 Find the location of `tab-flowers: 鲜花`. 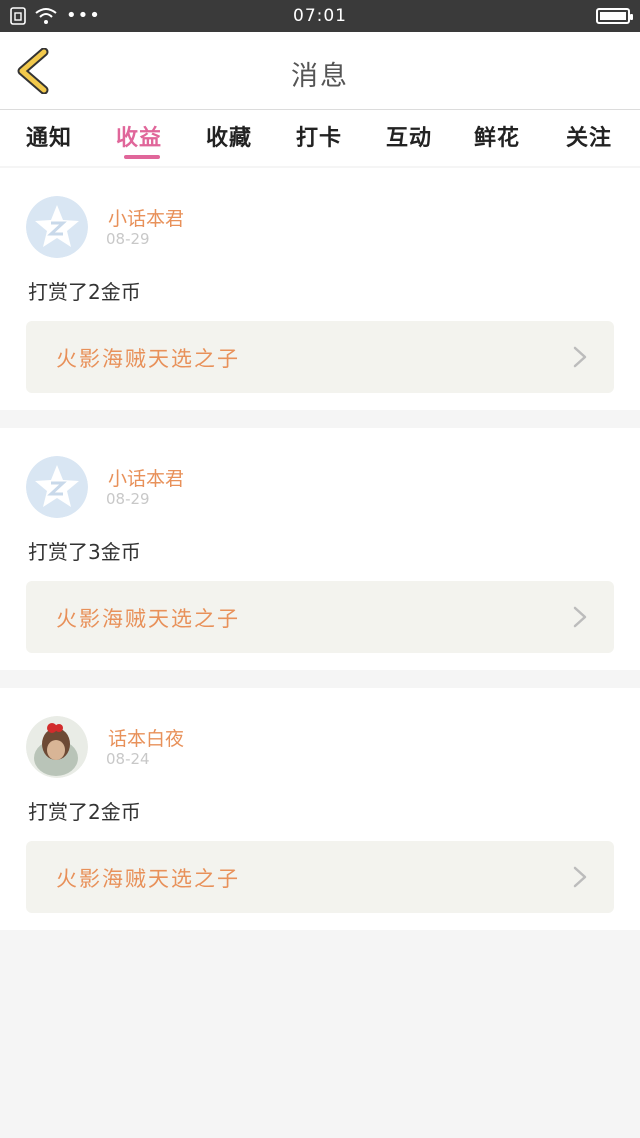

tab-flowers: 鲜花 is located at coordinates (497, 136).